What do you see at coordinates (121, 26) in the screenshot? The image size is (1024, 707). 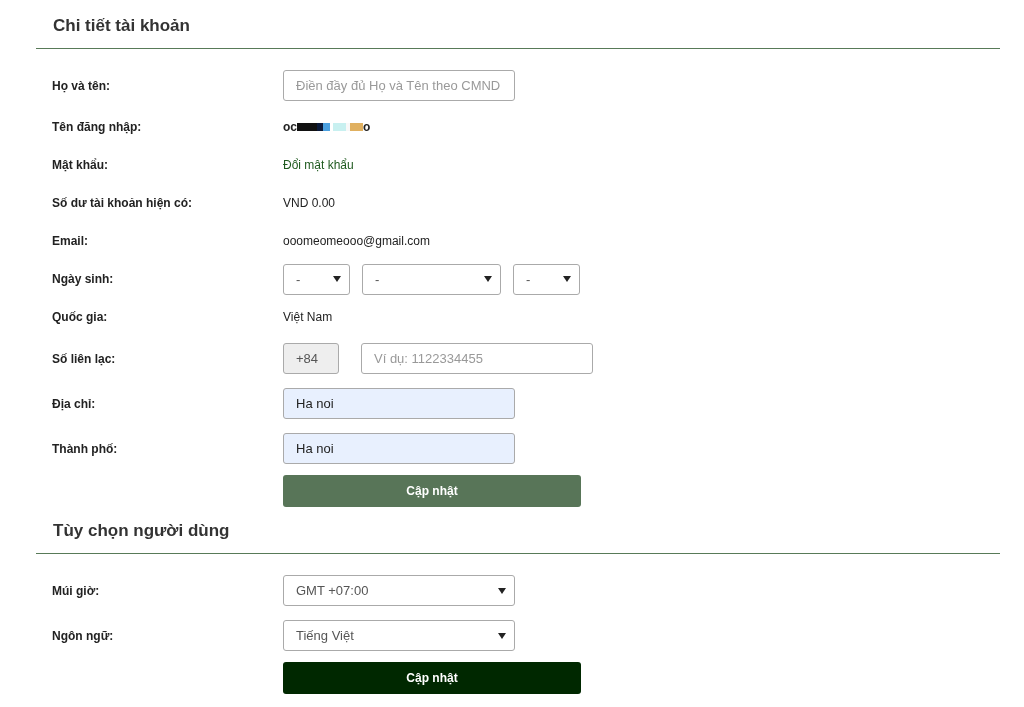 I see `section-heading: Chi tiết tài khoản` at bounding box center [121, 26].